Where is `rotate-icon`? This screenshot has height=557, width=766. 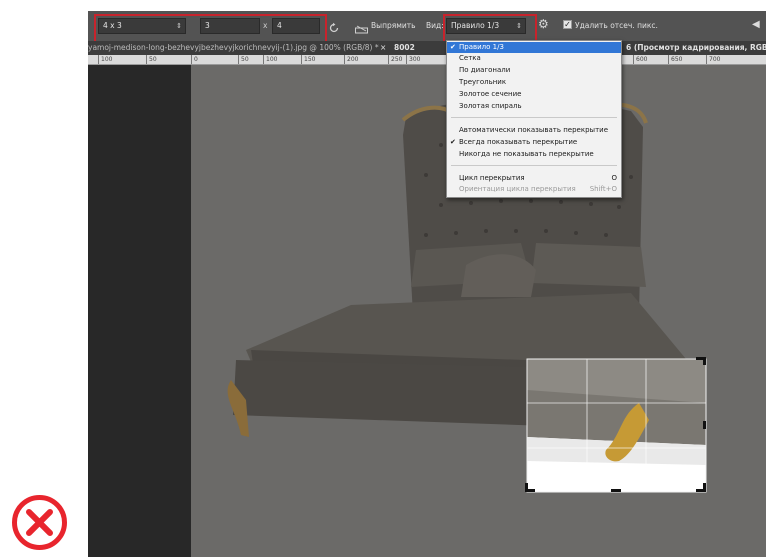
rotate-icon is located at coordinates (334, 28).